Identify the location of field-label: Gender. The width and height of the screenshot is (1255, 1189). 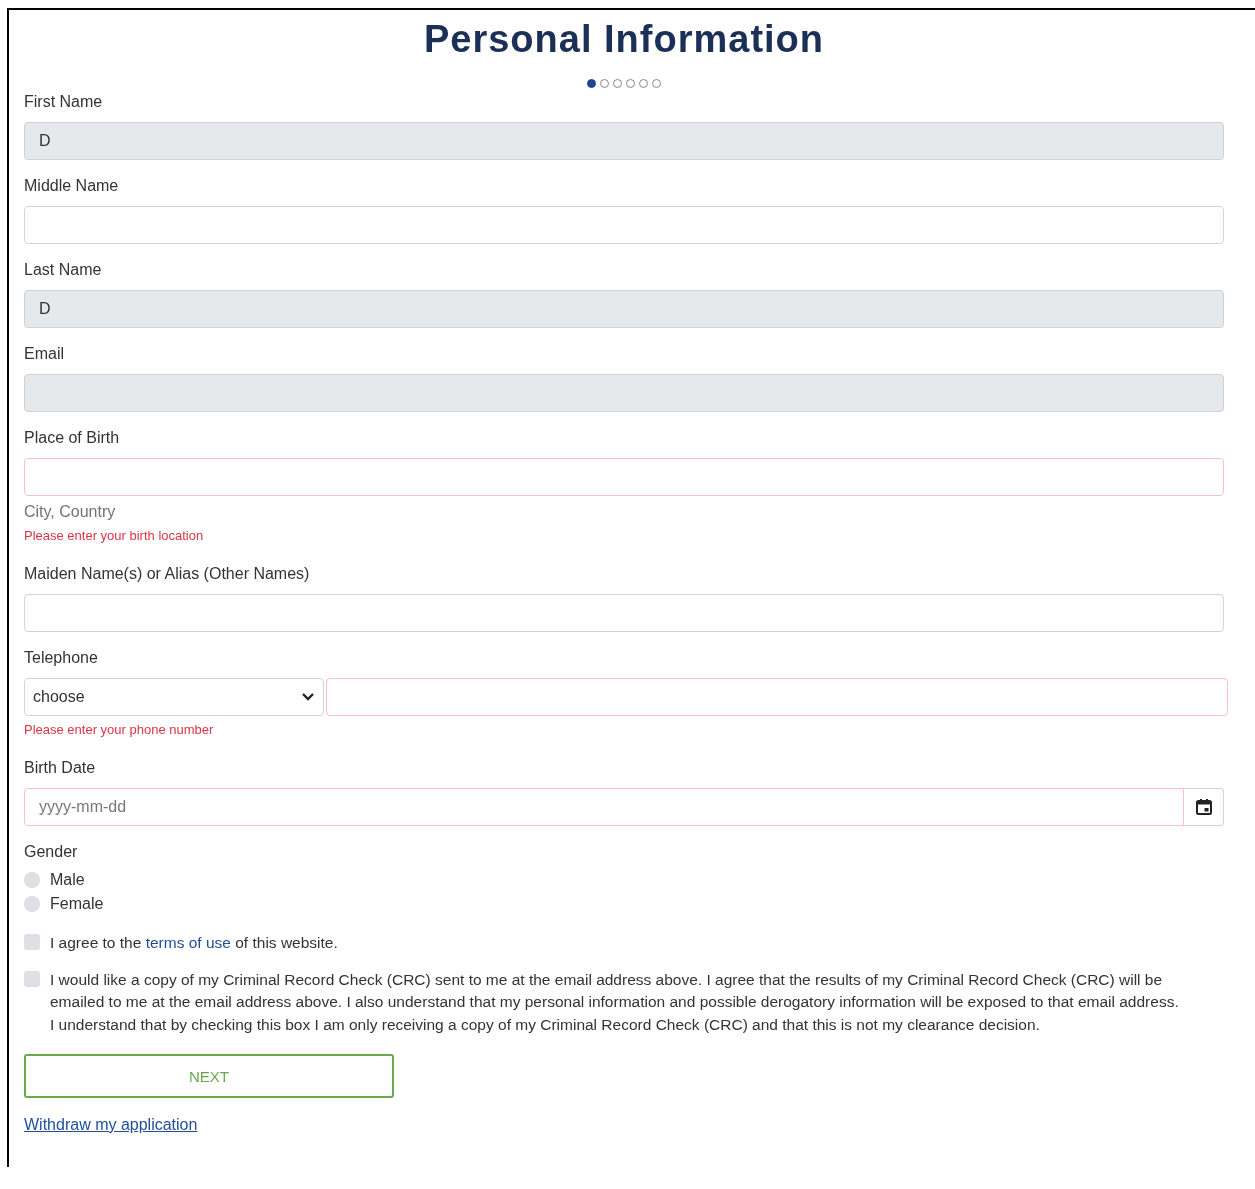
(51, 852).